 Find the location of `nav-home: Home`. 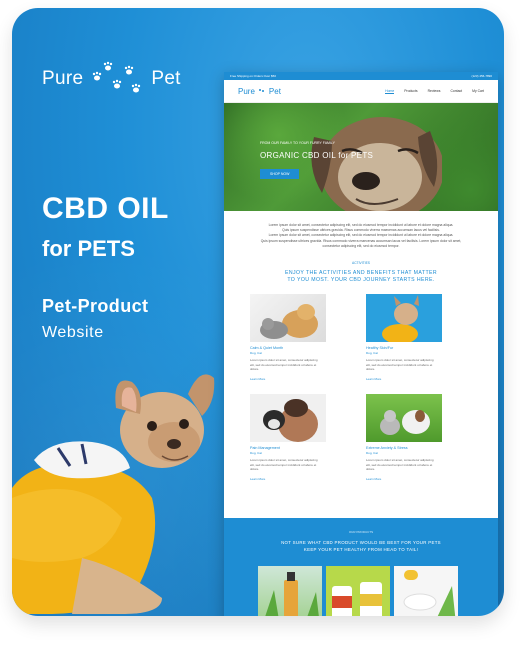

nav-home: Home is located at coordinates (390, 91).